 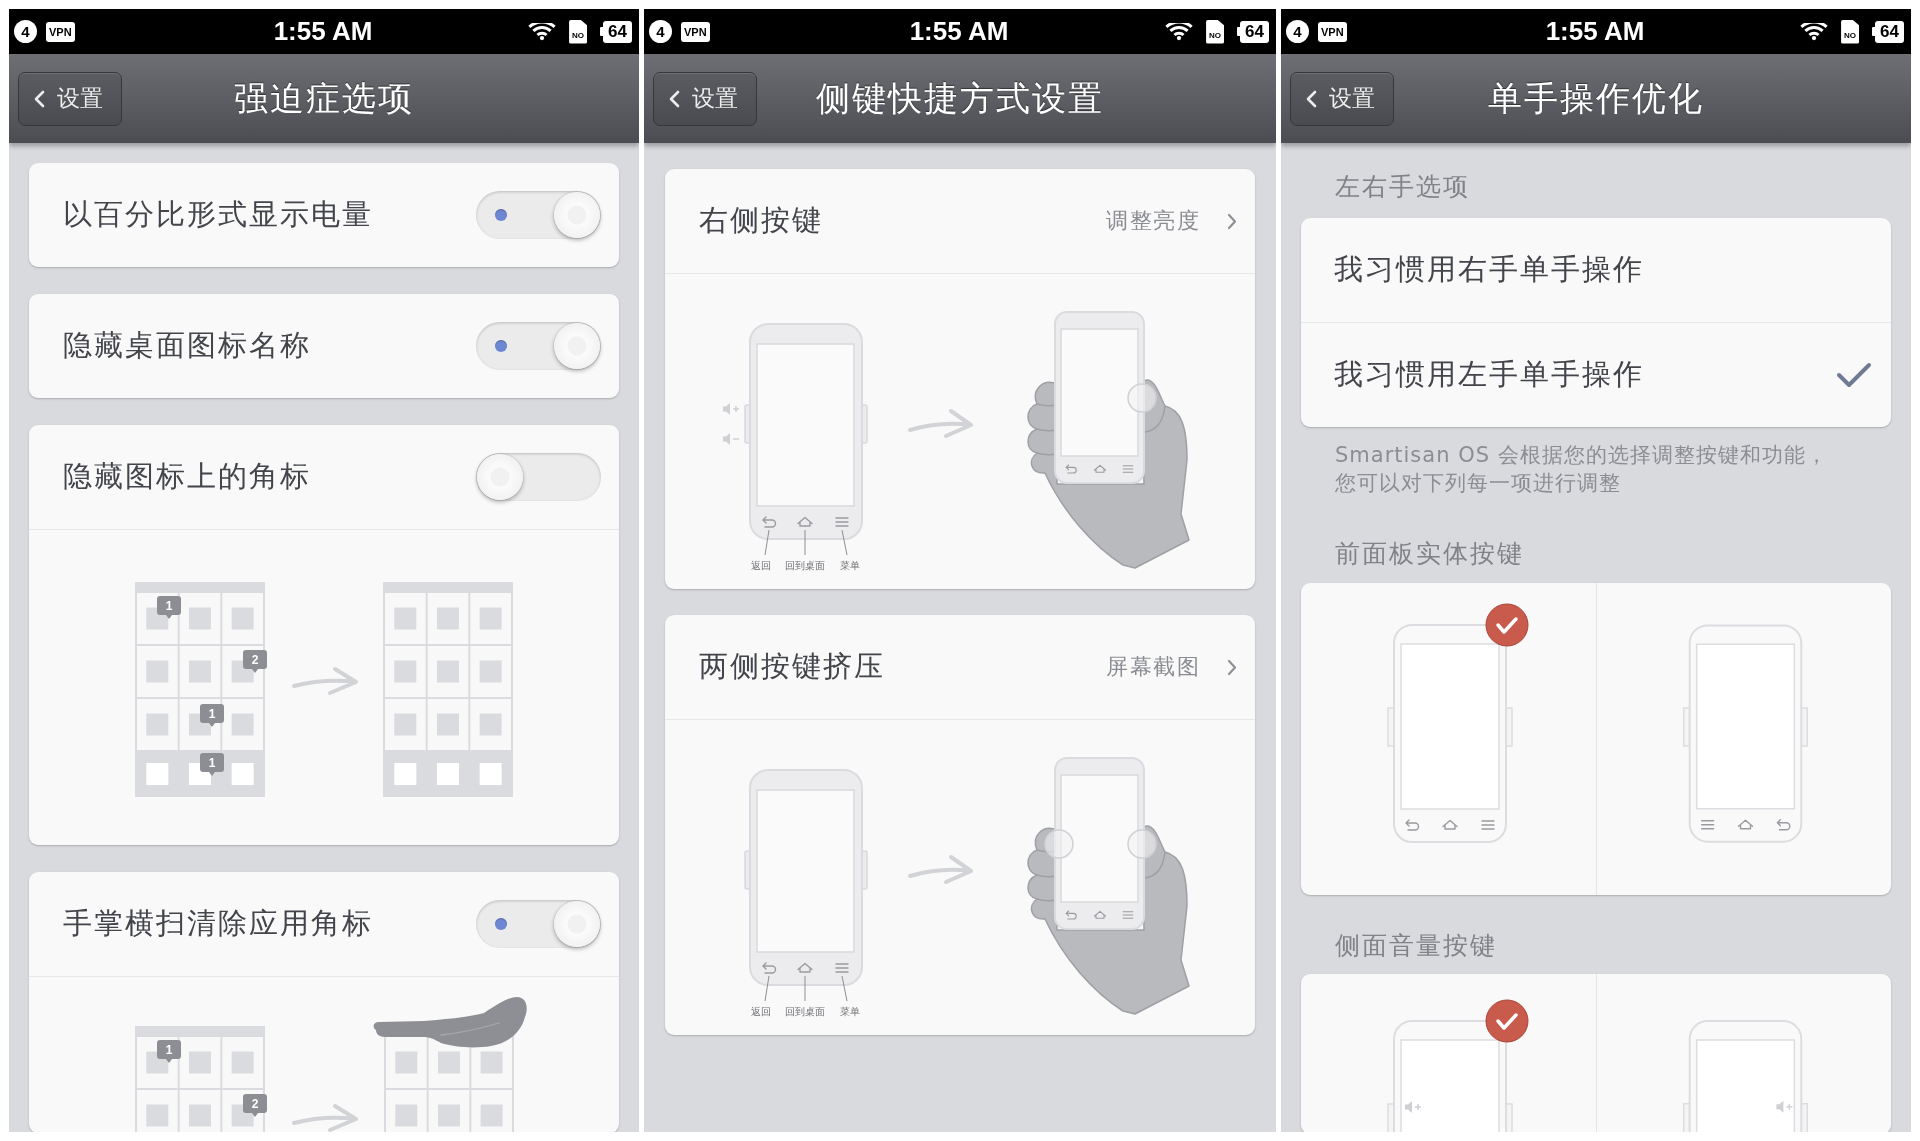 What do you see at coordinates (960, 221) in the screenshot?
I see `shortcut-row: 右侧按键 调整亮度` at bounding box center [960, 221].